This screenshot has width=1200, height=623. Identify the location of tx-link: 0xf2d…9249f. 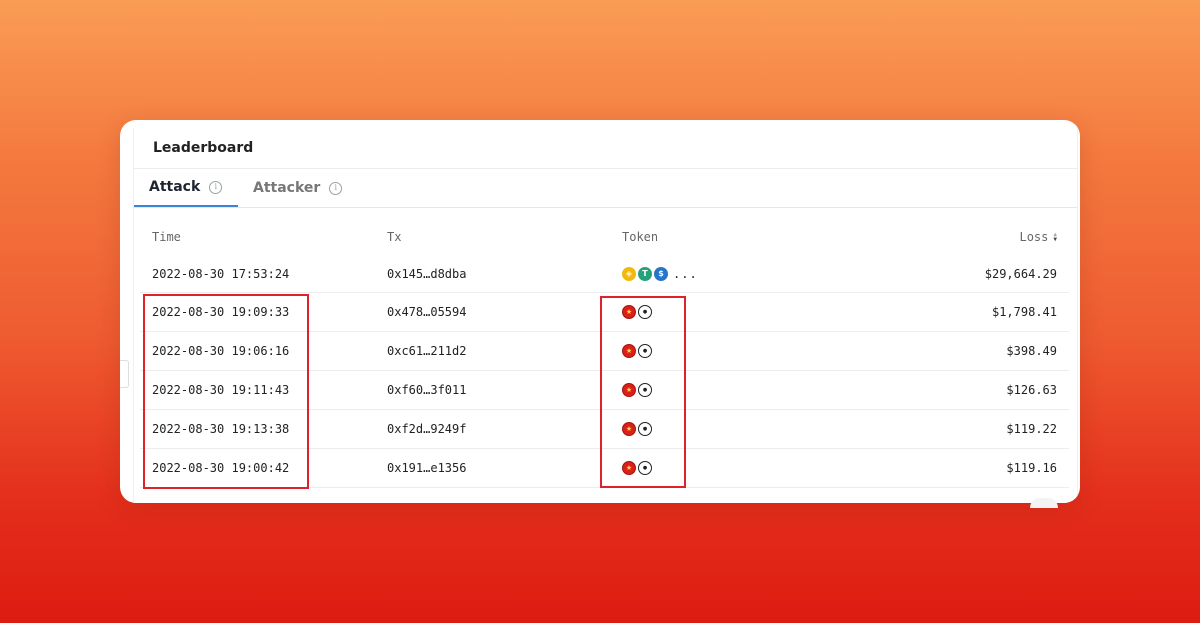
(492, 429).